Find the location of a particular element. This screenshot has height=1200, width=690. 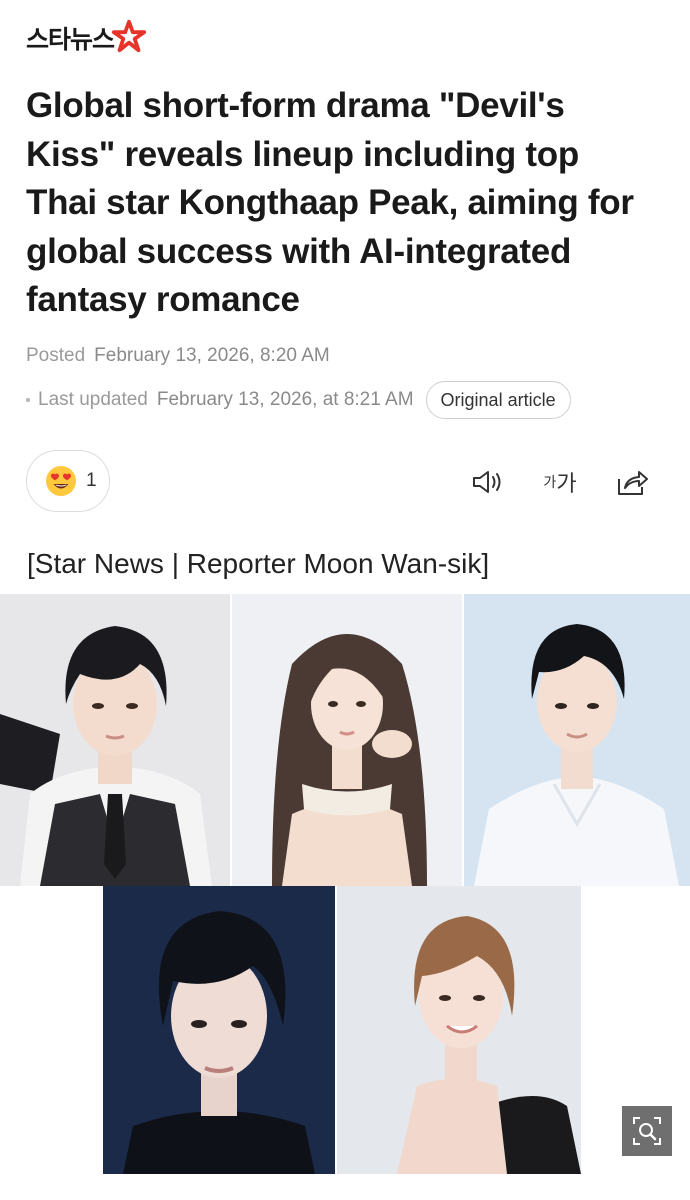

image-zoom-button is located at coordinates (647, 1131).